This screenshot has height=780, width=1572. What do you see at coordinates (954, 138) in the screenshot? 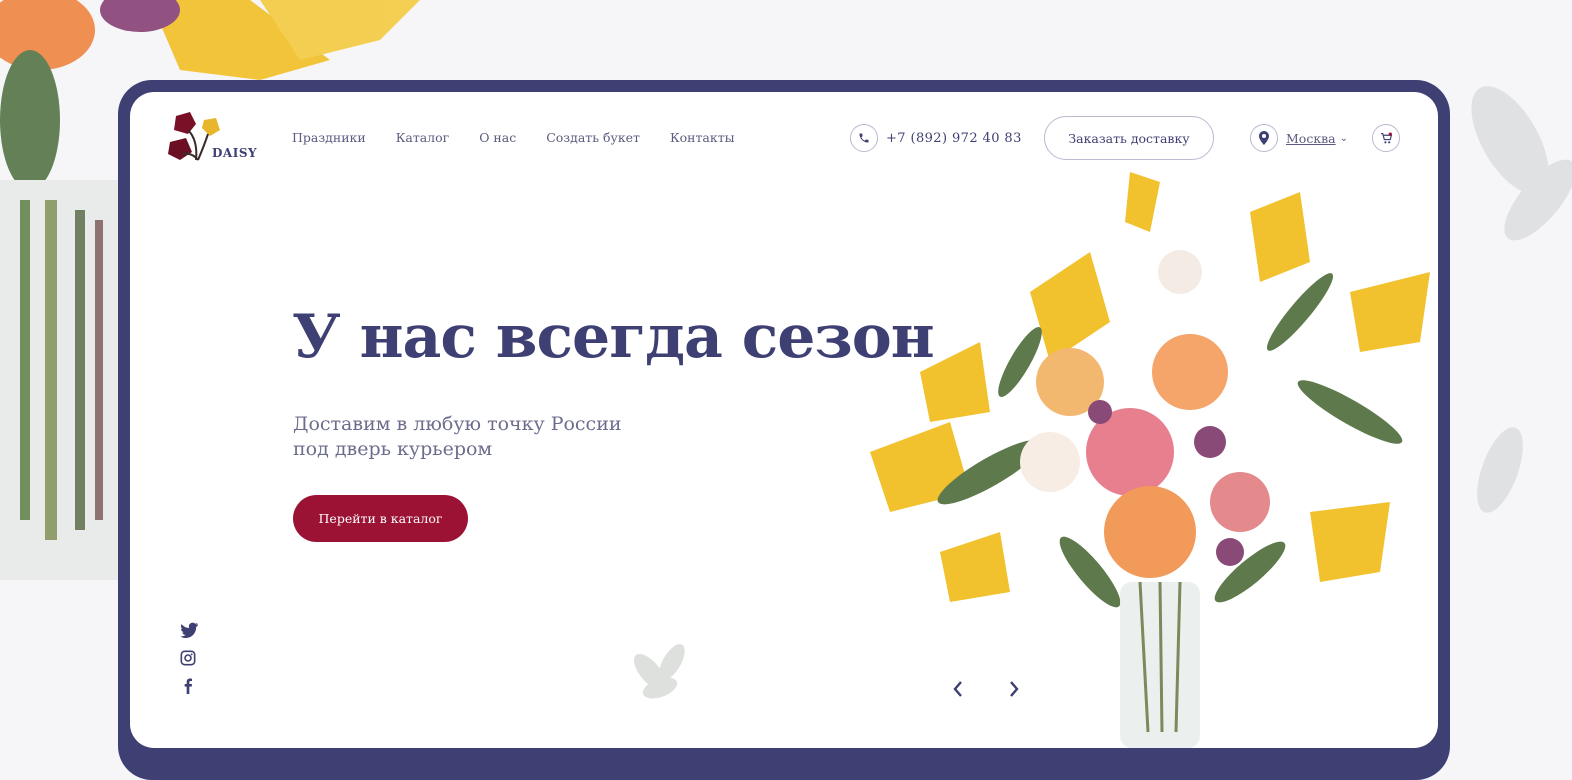
I see `phone-number: +7 (892) 972 40 83` at bounding box center [954, 138].